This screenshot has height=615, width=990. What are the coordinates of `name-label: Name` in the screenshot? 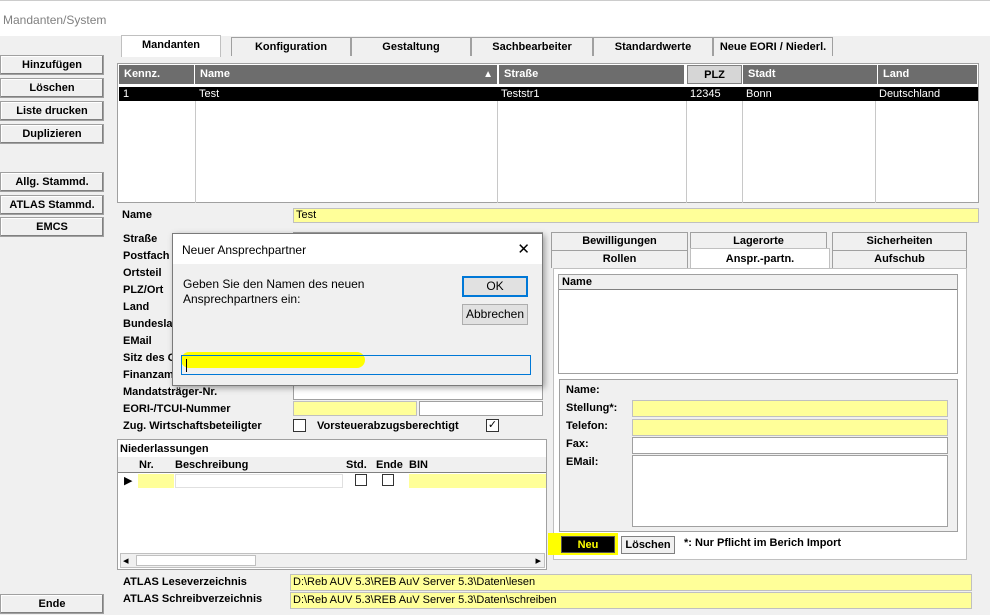 It's located at (137, 215).